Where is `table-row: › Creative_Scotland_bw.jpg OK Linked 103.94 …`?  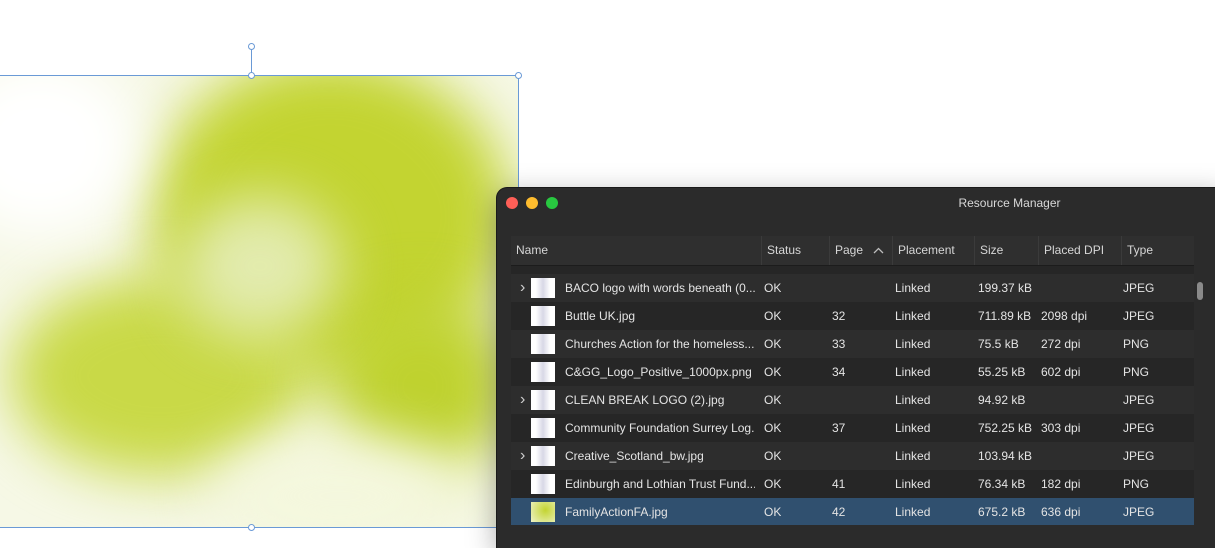
table-row: › Creative_Scotland_bw.jpg OK Linked 103.94 … is located at coordinates (852, 456).